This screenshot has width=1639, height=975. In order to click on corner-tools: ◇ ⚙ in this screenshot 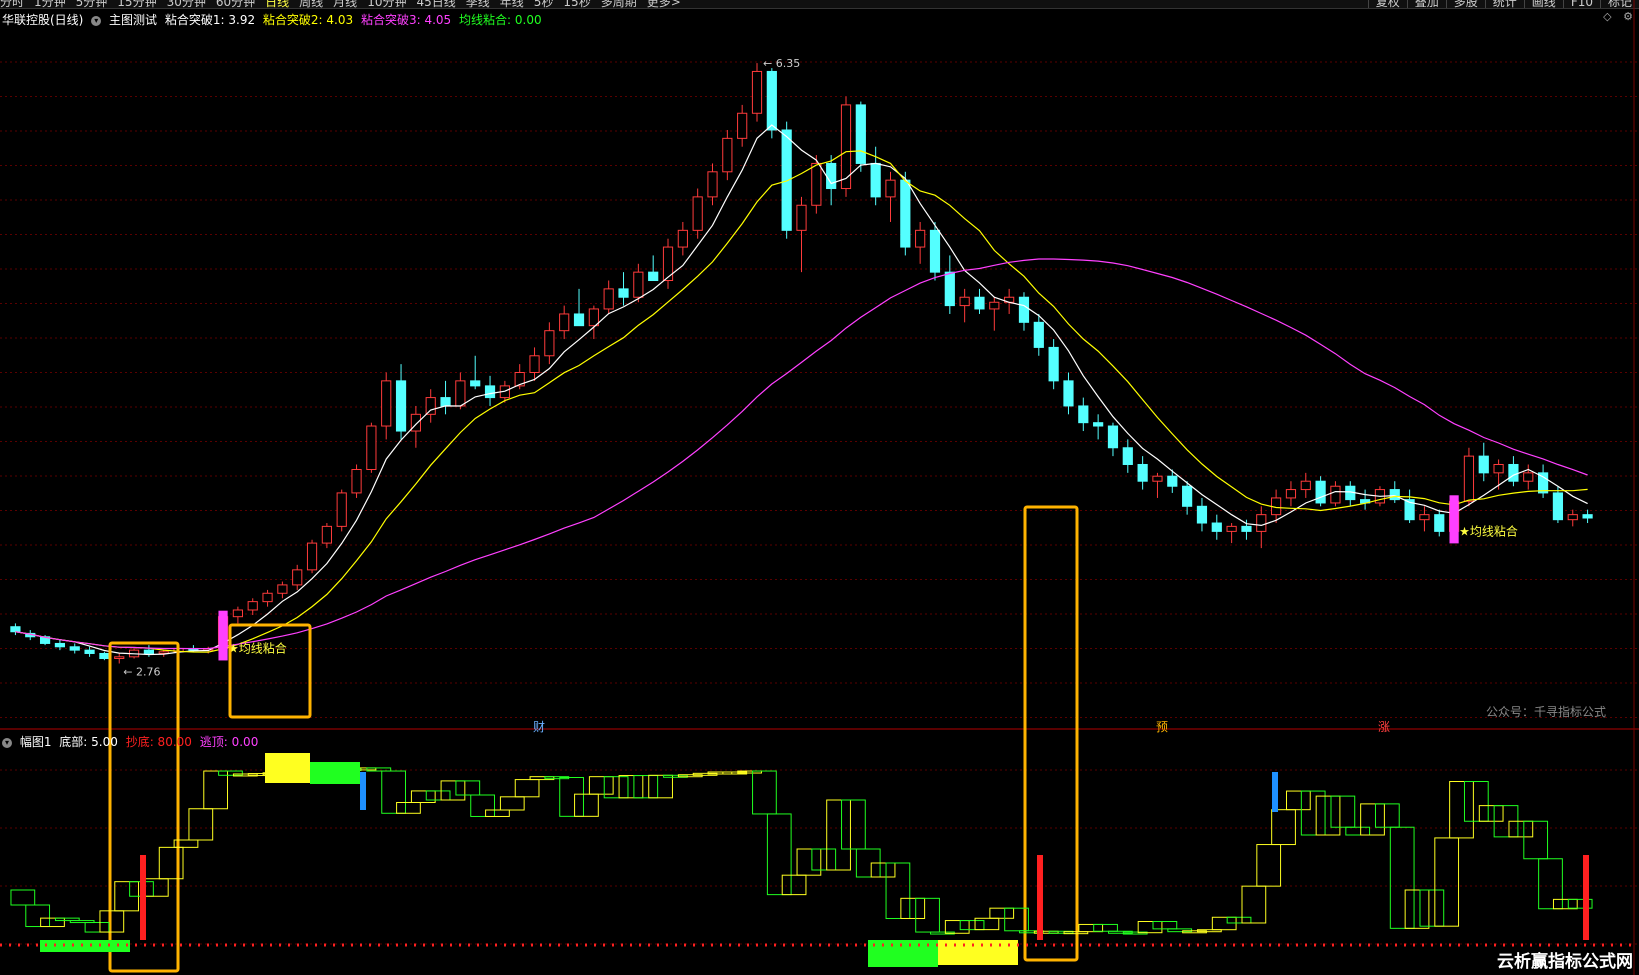, I will do `click(1614, 16)`.